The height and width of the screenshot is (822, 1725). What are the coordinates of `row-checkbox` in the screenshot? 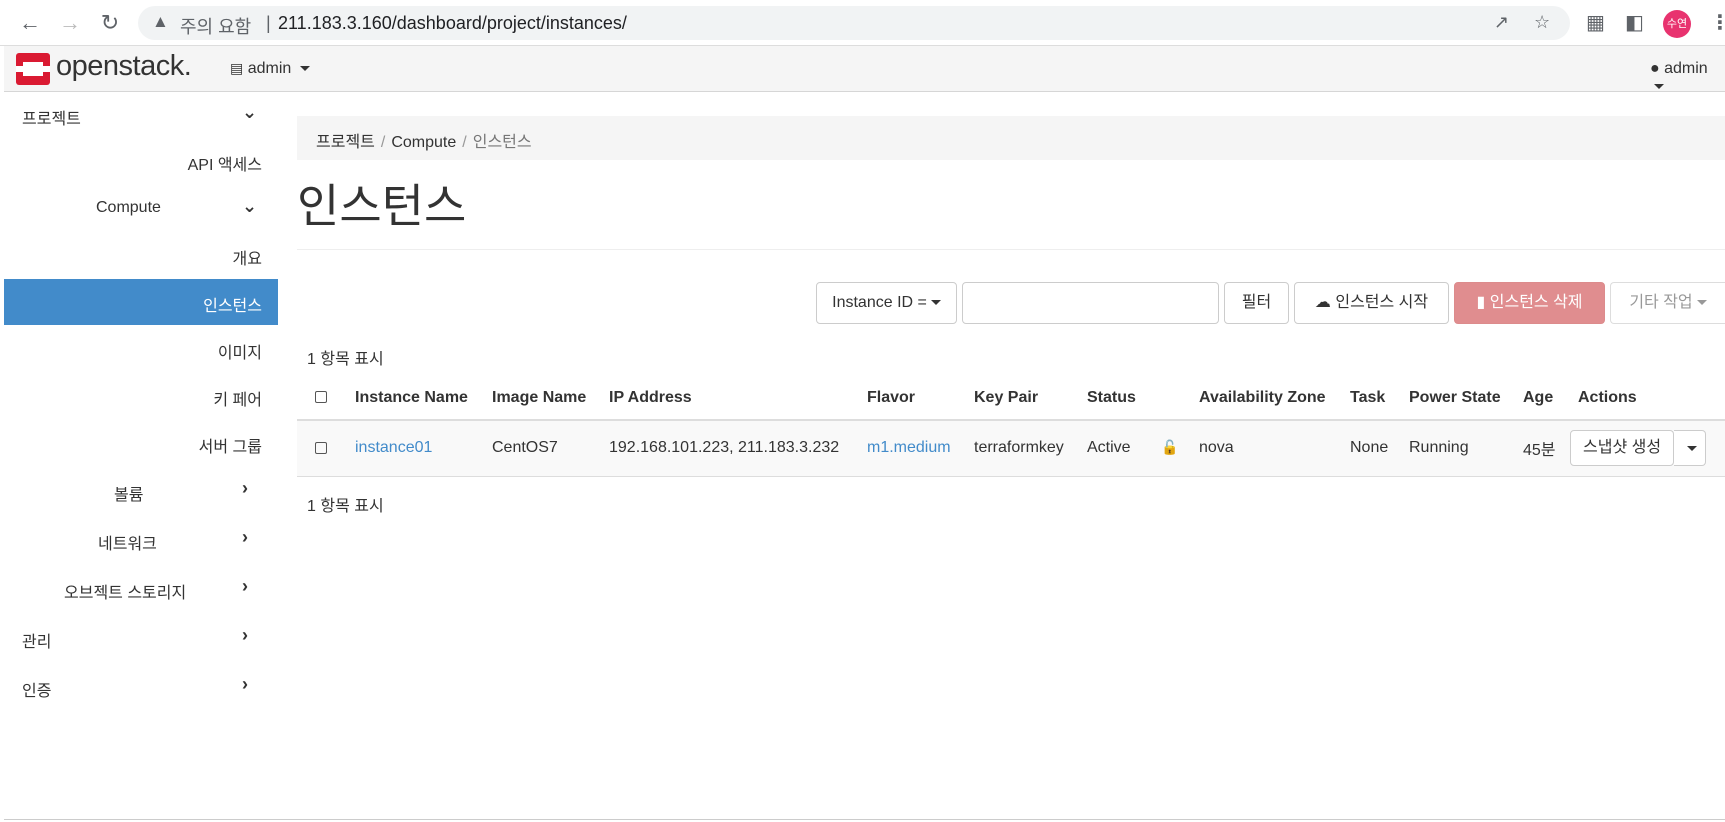 It's located at (321, 448).